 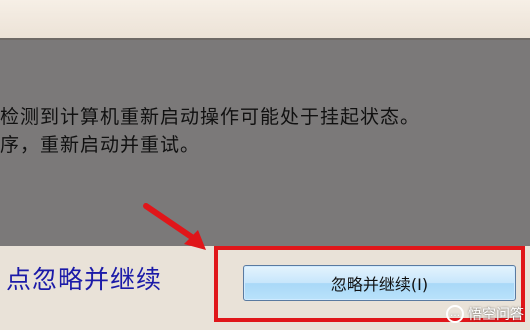 I want to click on hint-text: 点忽略并继续, so click(x=84, y=279).